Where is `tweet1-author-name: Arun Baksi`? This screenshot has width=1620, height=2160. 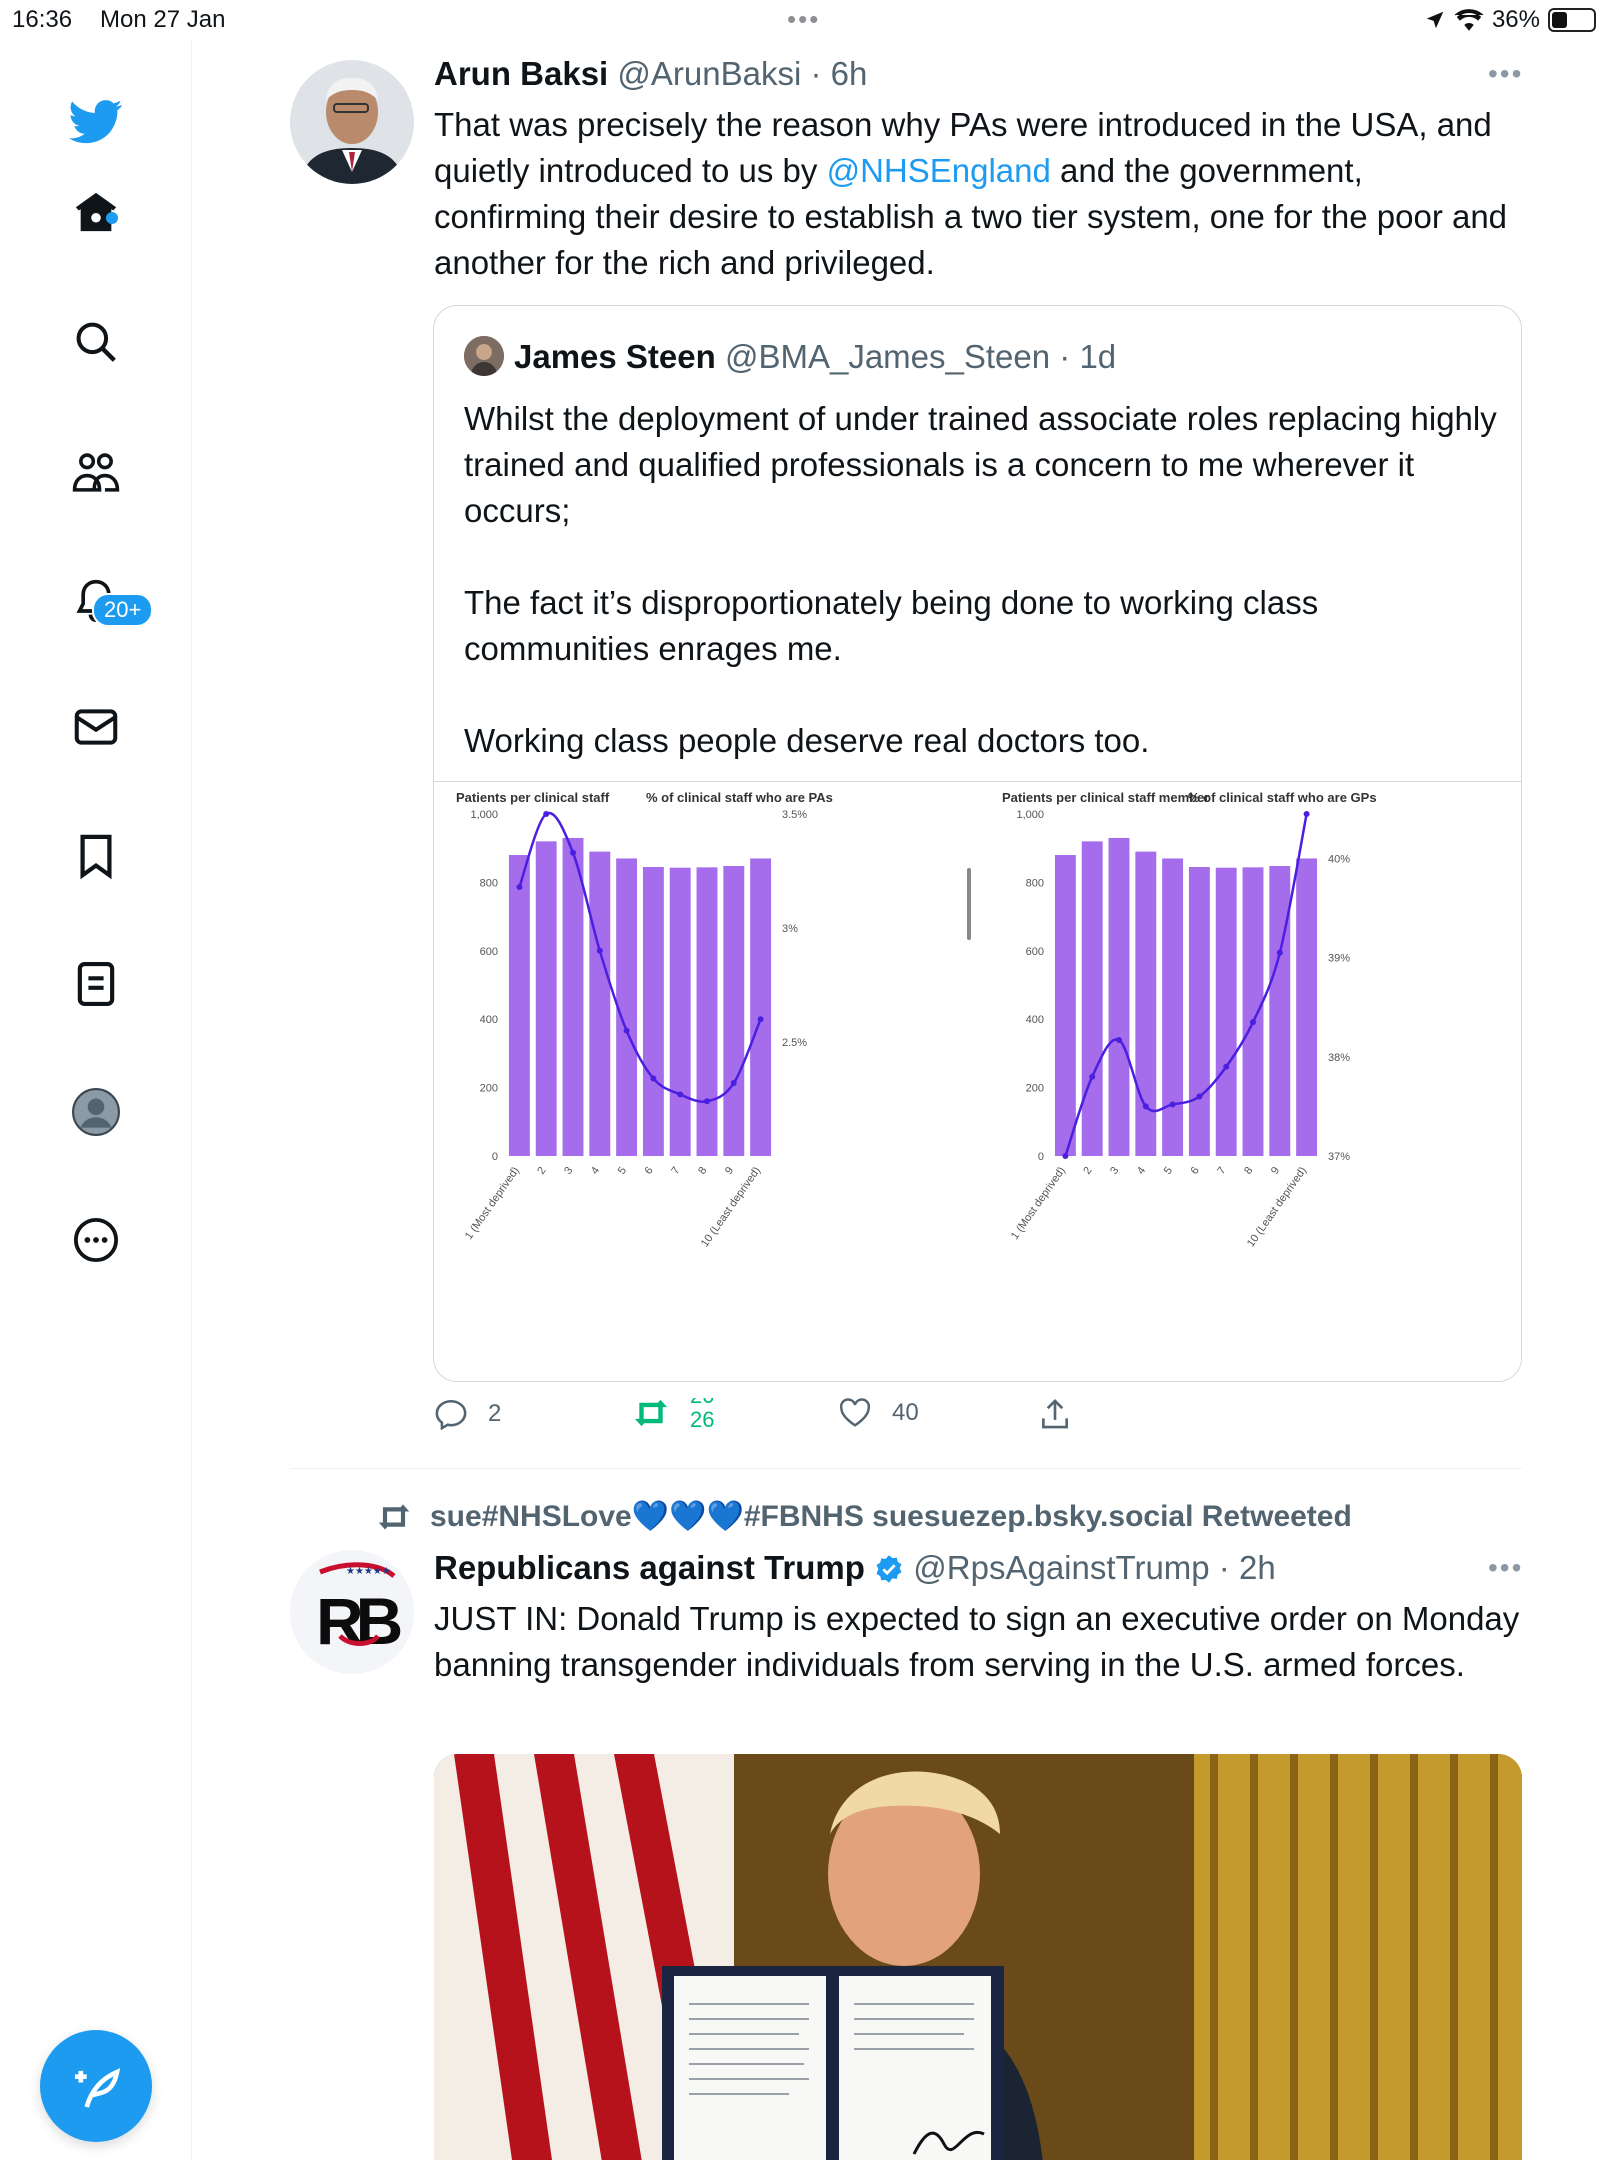 tweet1-author-name: Arun Baksi is located at coordinates (521, 73).